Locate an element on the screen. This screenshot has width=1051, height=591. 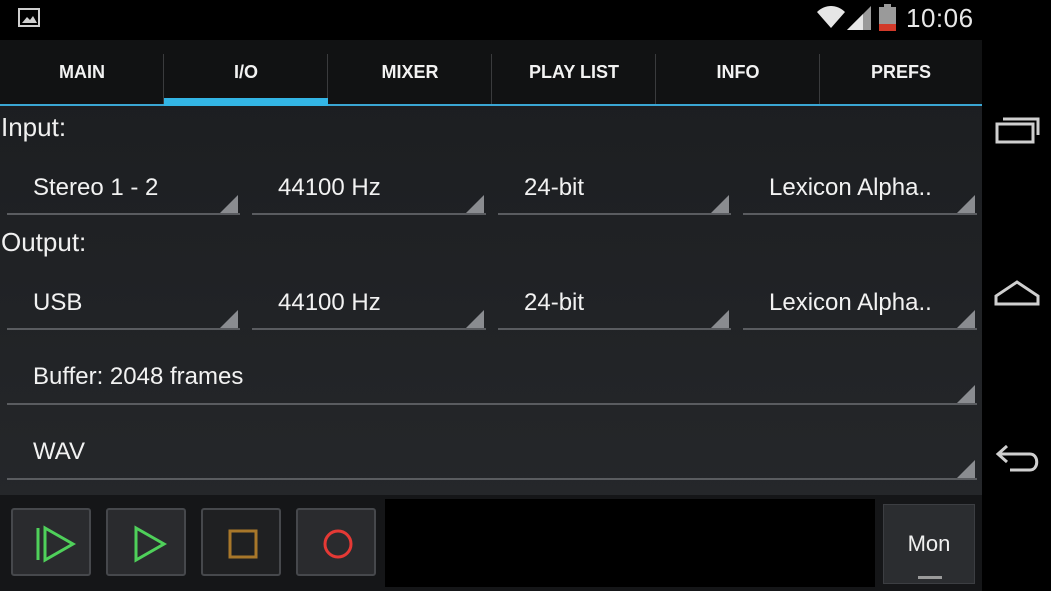
input-device-spinner: Lexicon Alpha.. is located at coordinates (860, 189).